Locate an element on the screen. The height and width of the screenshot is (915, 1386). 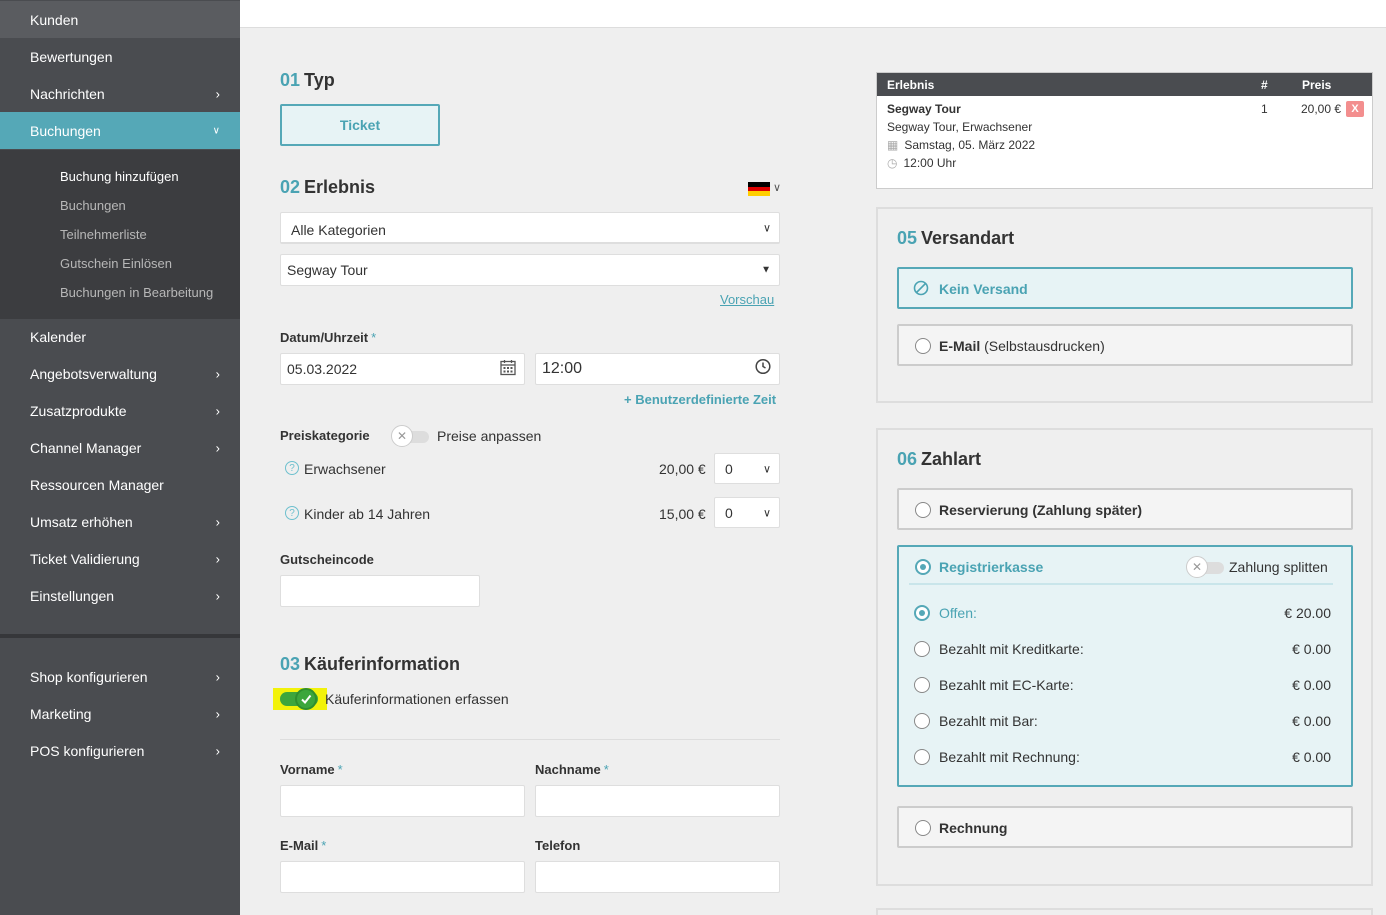
sidebar-item-pos-konfigurieren: POS konfigurieren › is located at coordinates (120, 750).